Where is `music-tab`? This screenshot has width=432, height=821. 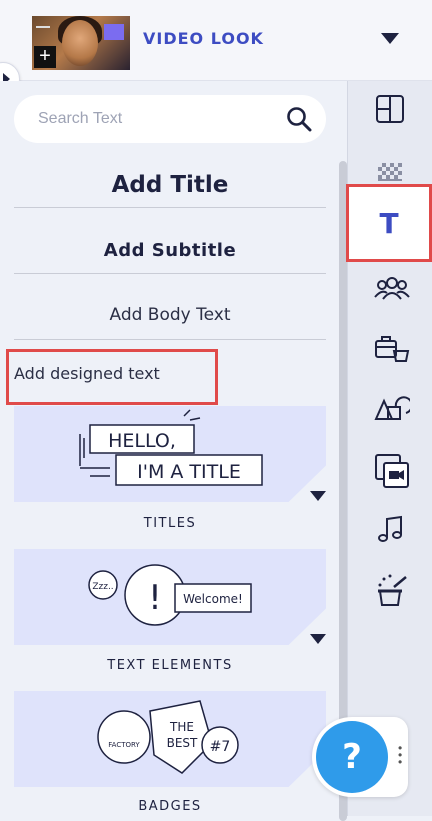
music-tab is located at coordinates (390, 531).